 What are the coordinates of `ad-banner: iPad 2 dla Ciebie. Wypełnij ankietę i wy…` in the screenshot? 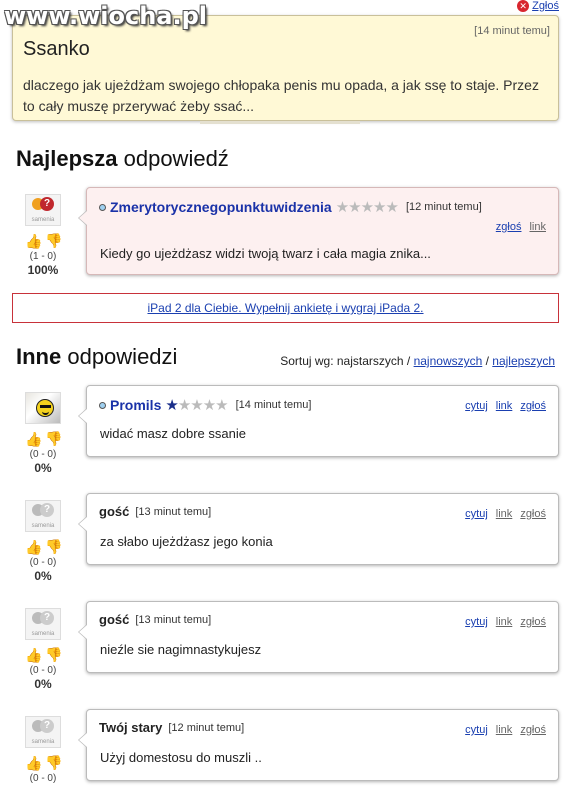 It's located at (285, 308).